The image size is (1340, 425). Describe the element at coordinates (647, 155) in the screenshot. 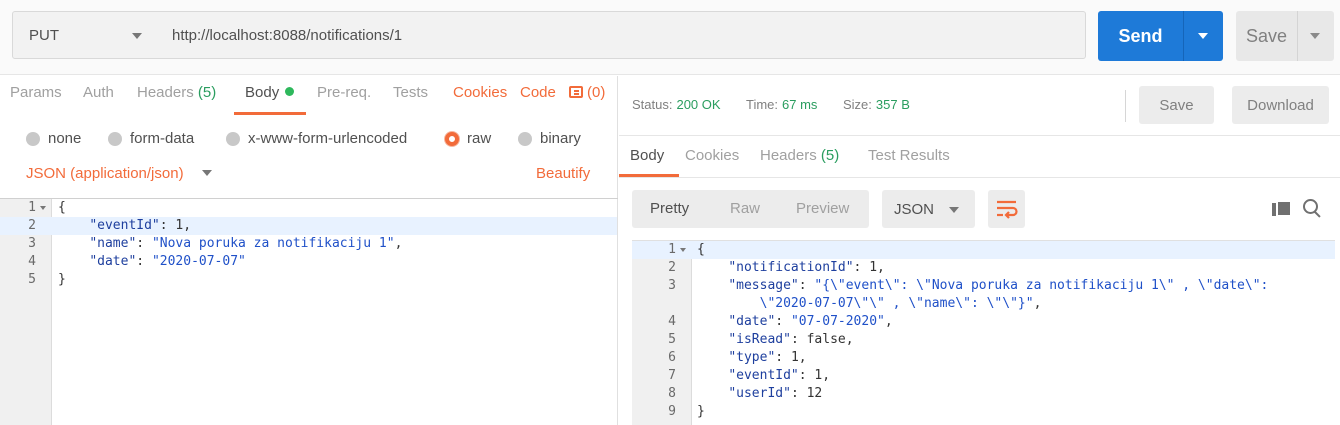

I see `tab-response-body: Body` at that location.